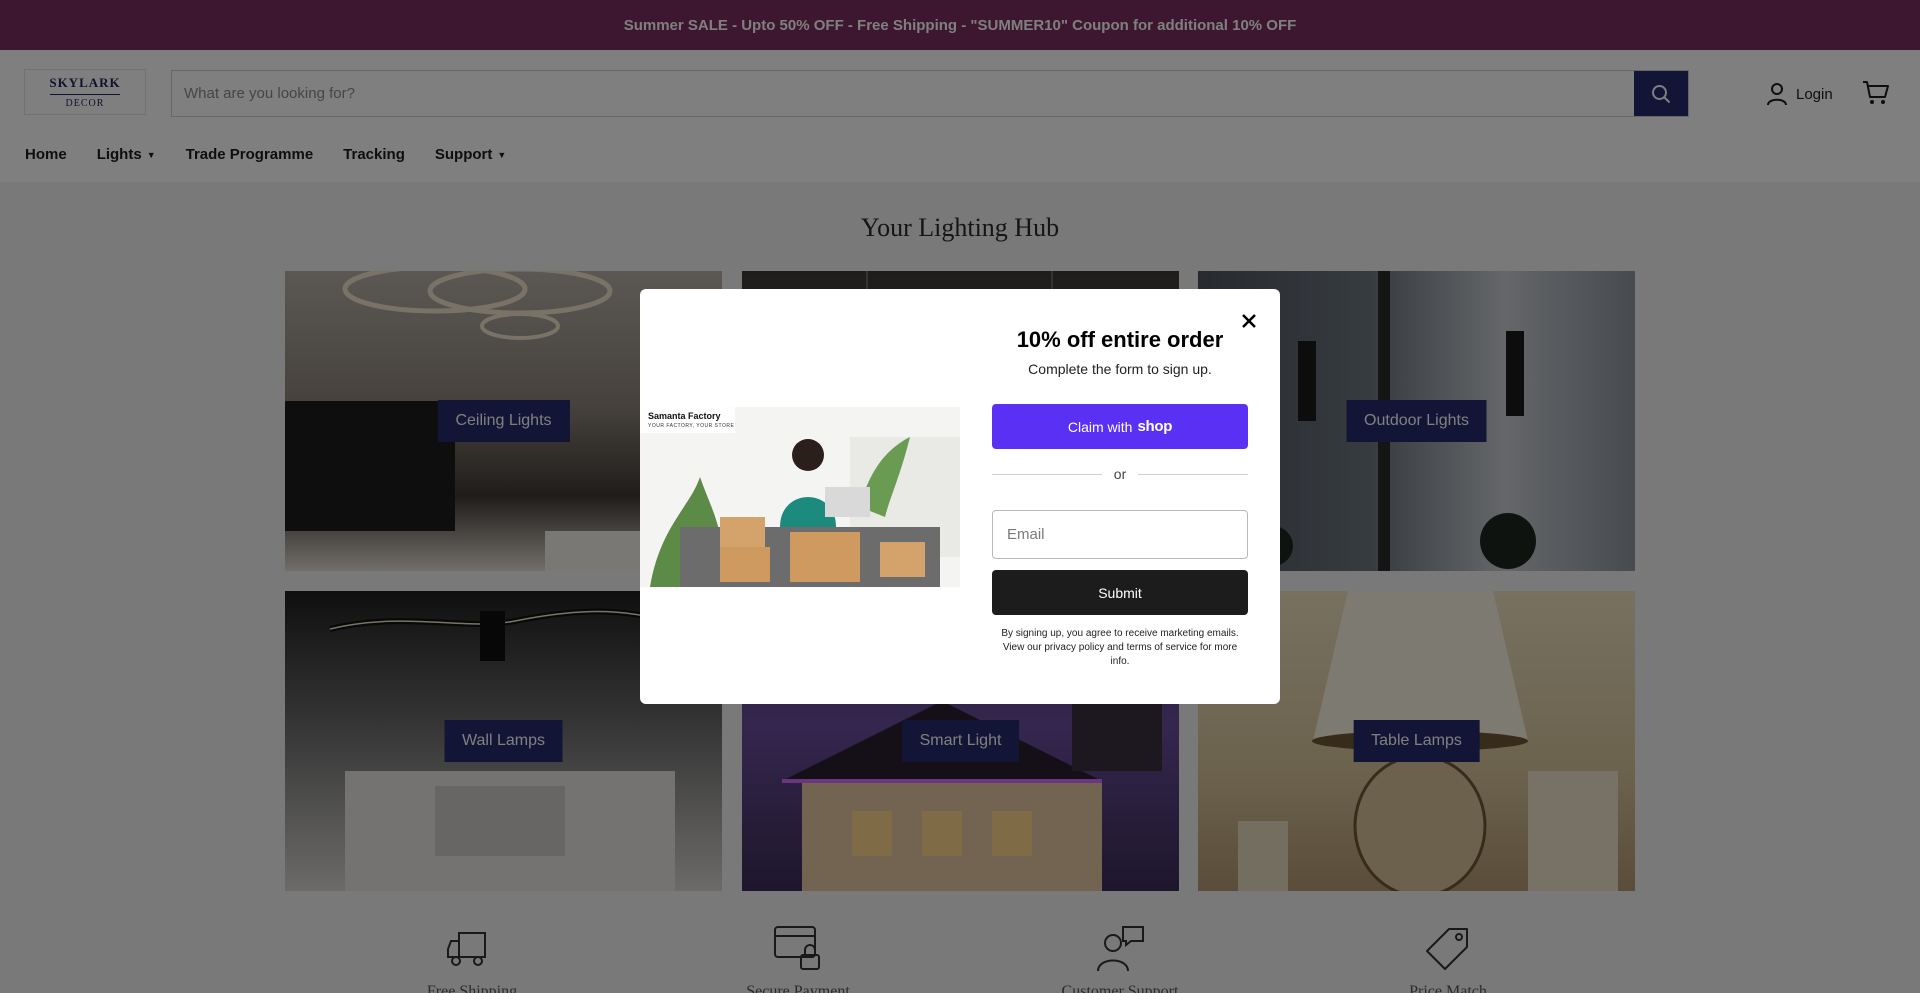 Image resolution: width=1920 pixels, height=993 pixels. I want to click on submit-button: Submit, so click(1120, 592).